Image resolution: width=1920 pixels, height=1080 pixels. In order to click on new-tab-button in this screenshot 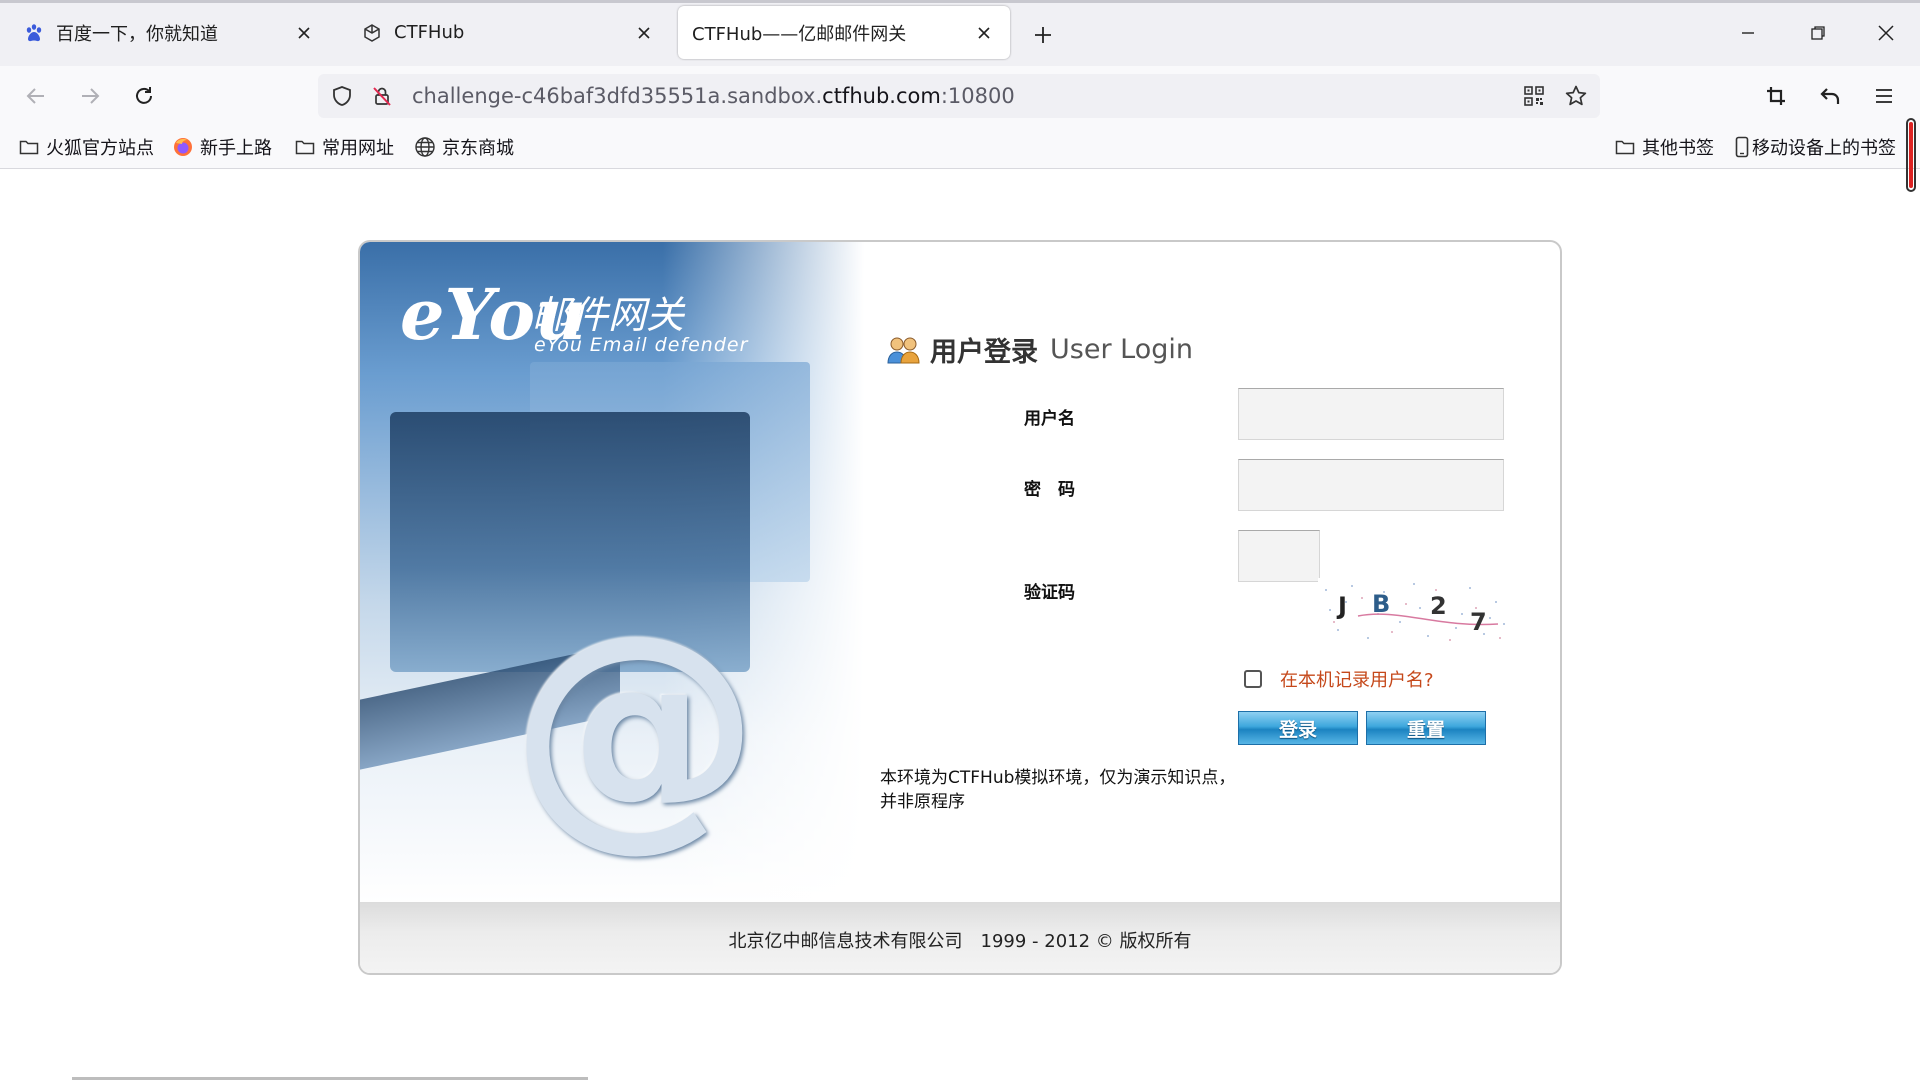, I will do `click(1043, 35)`.